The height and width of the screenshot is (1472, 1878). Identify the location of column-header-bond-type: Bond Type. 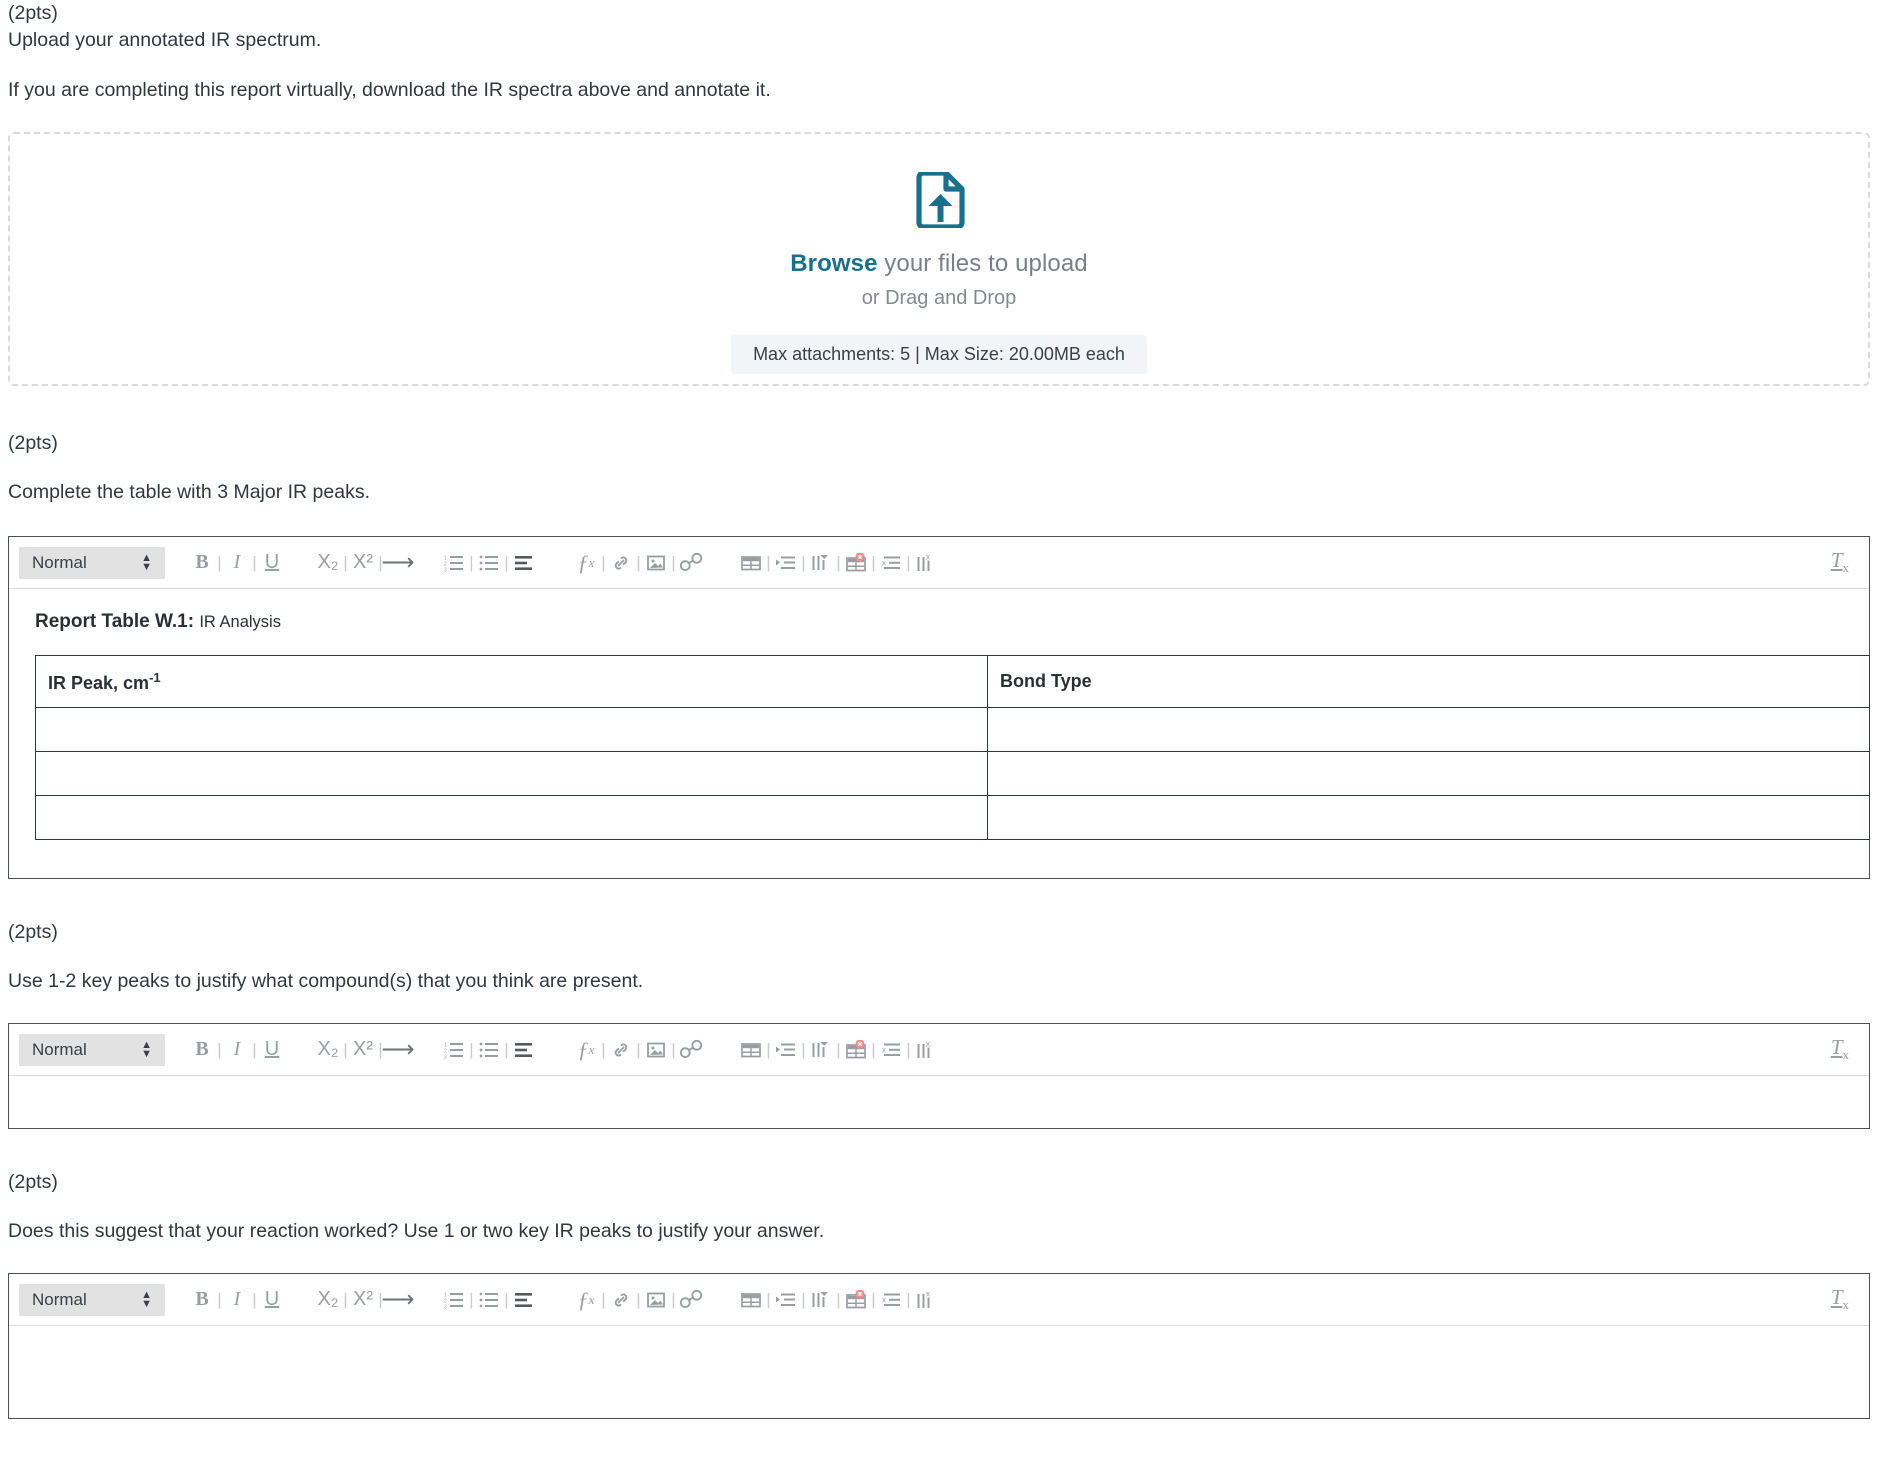
(1428, 681).